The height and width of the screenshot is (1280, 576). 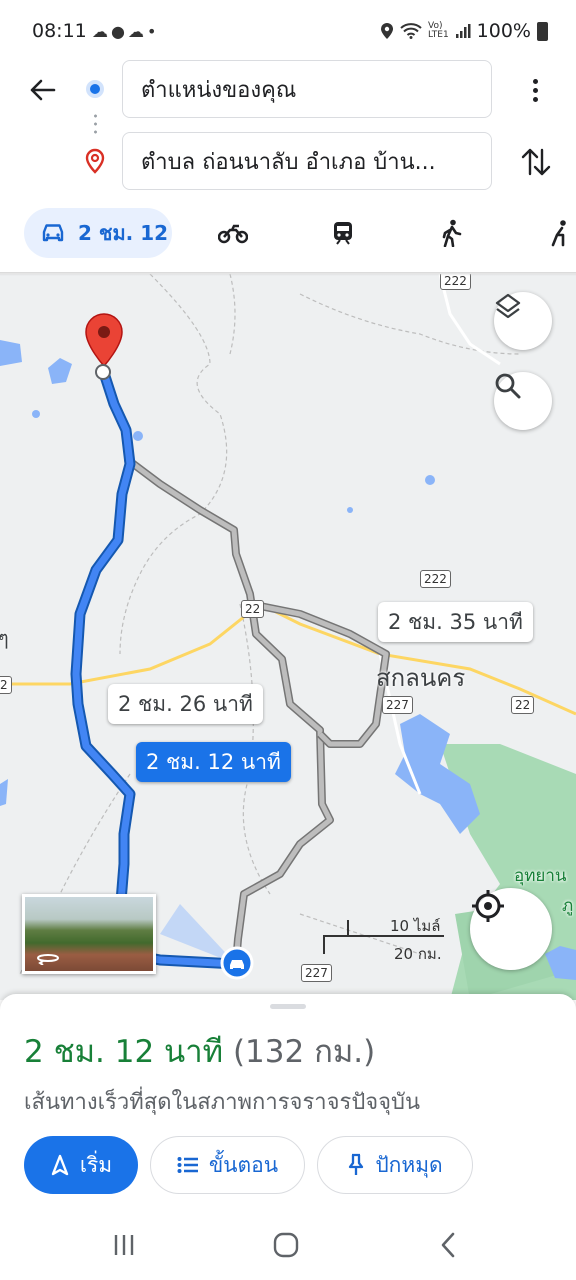 What do you see at coordinates (418, 954) in the screenshot?
I see `scale-label-km: 20 กม.` at bounding box center [418, 954].